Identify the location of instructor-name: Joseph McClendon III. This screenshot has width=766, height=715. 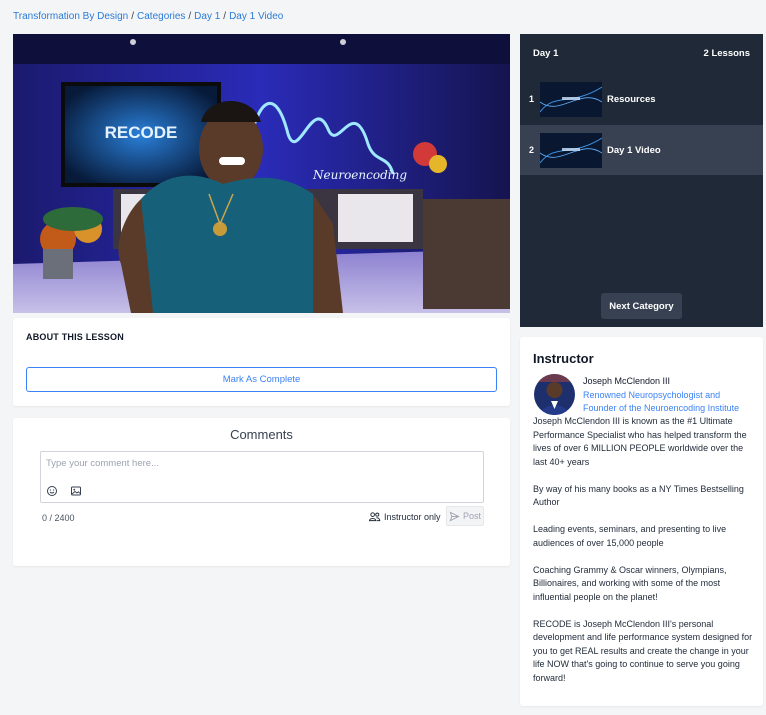
(627, 381).